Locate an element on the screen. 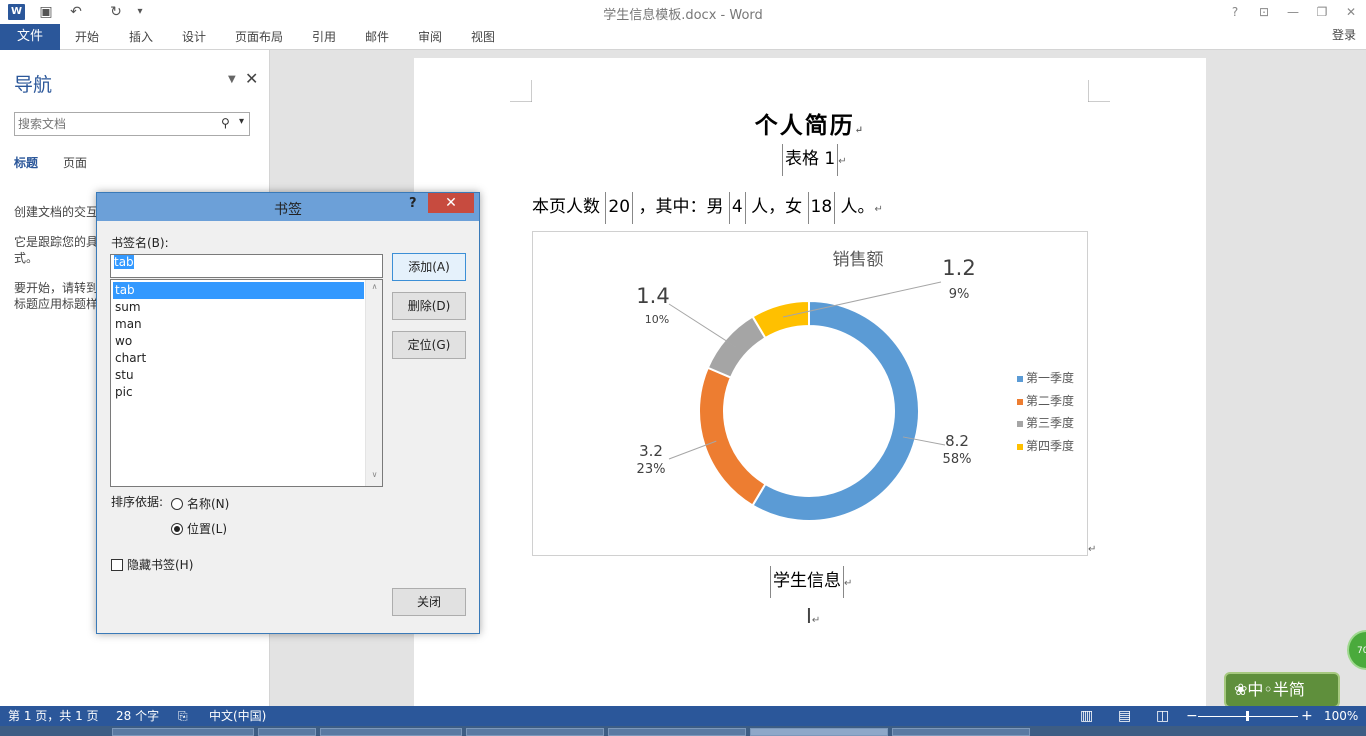  taskbar-item-active is located at coordinates (819, 732).